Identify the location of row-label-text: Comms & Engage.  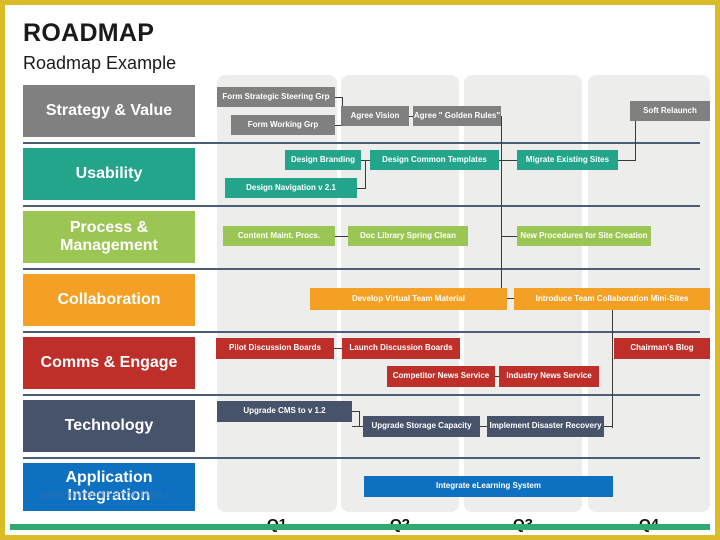
(109, 362).